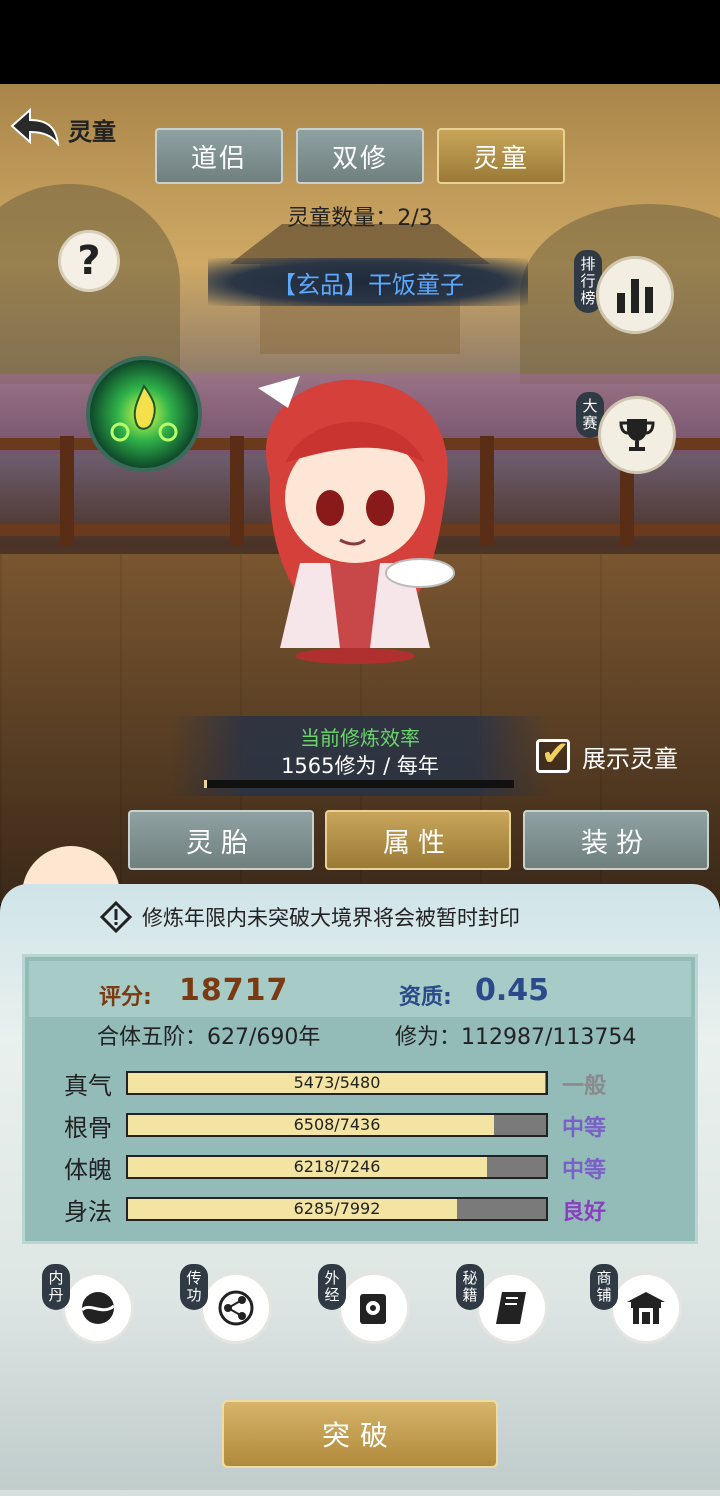 This screenshot has height=1496, width=720. I want to click on trophy-icon, so click(637, 435).